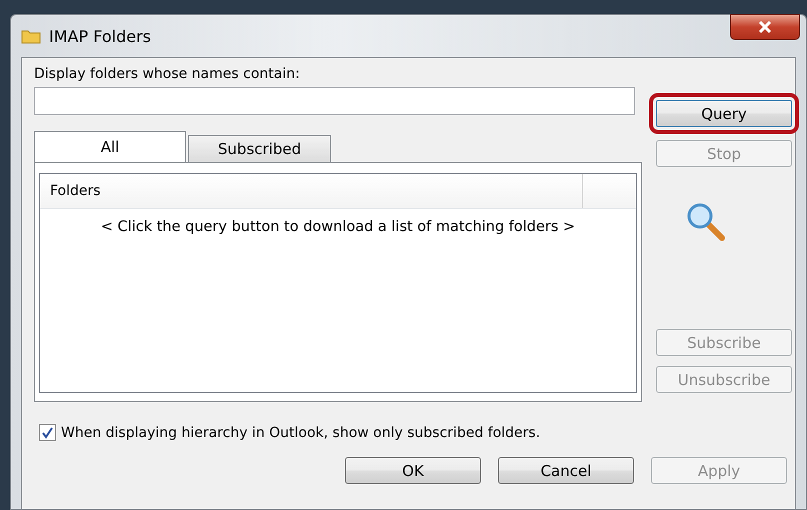 The width and height of the screenshot is (807, 510). What do you see at coordinates (413, 470) in the screenshot?
I see `dialog-button: OK` at bounding box center [413, 470].